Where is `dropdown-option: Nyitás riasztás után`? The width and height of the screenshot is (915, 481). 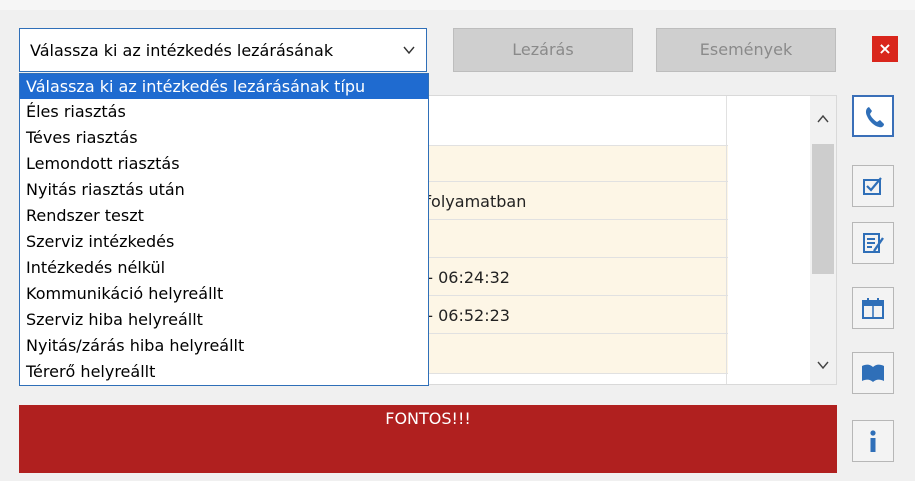 dropdown-option: Nyitás riasztás után is located at coordinates (224, 190).